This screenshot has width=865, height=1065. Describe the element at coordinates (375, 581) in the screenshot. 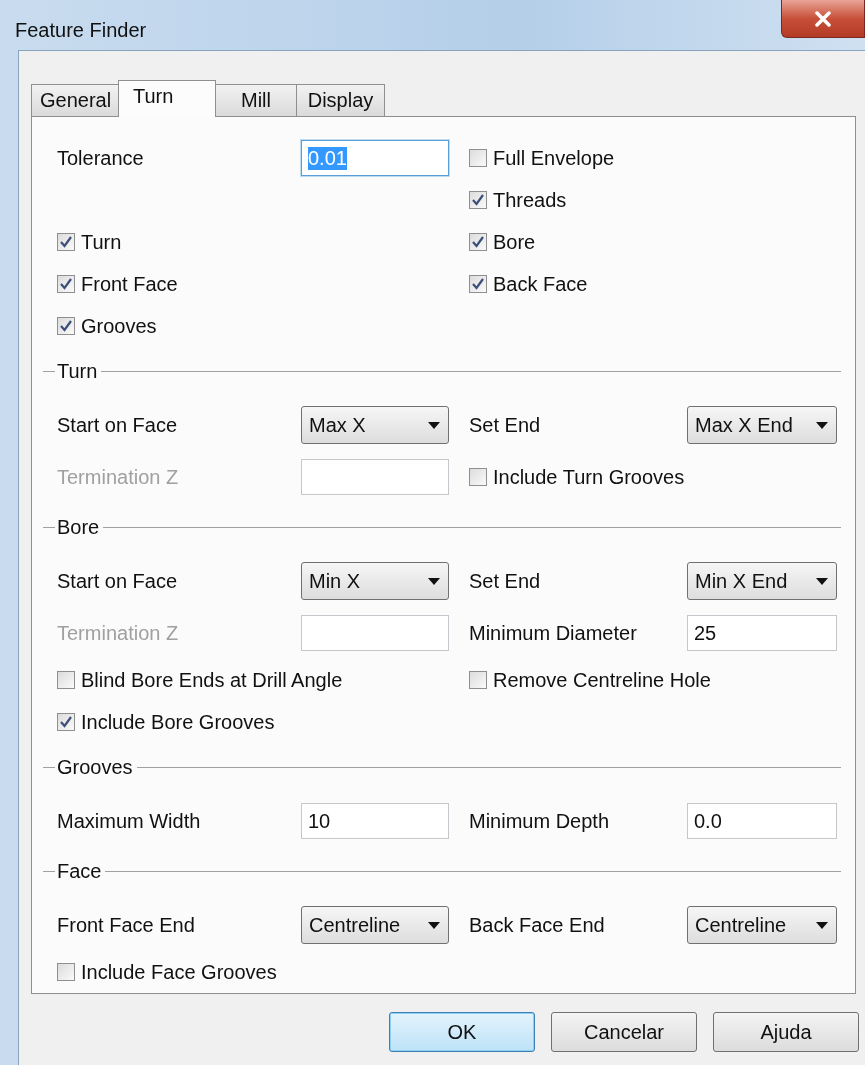

I see `dropdown: Min X` at that location.